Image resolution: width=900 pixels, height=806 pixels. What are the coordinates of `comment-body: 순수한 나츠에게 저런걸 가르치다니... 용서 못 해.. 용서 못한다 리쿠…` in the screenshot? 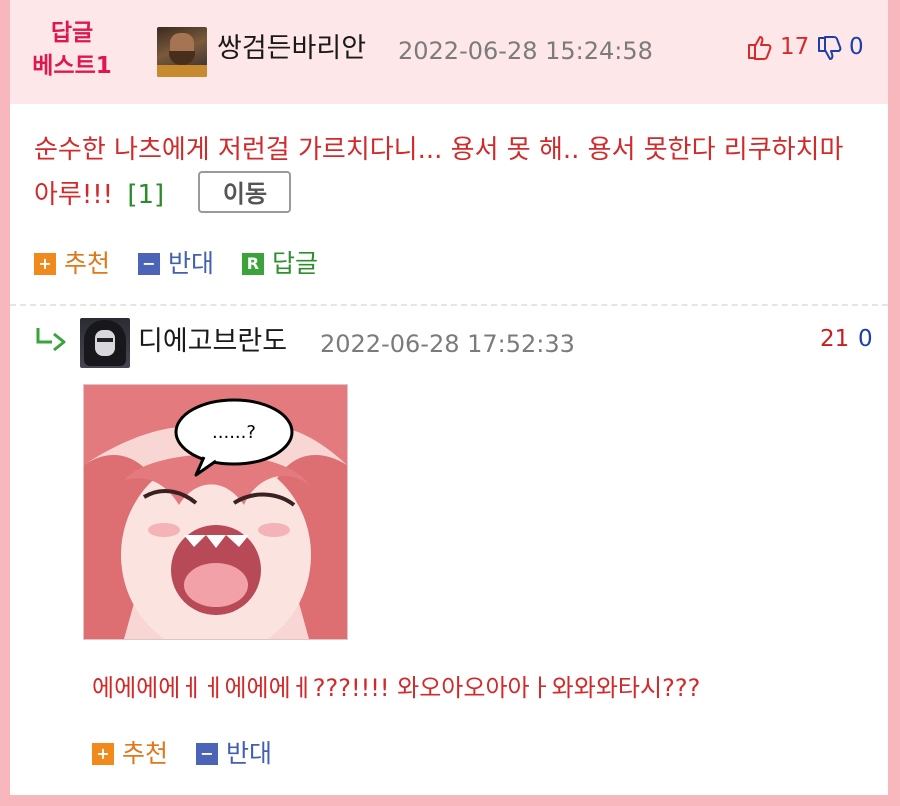 It's located at (454, 173).